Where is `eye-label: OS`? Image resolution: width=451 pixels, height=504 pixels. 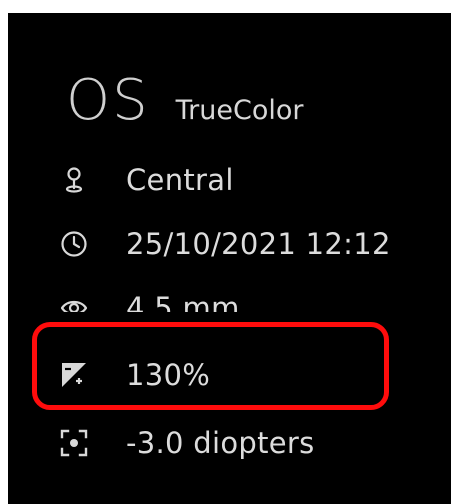
eye-label: OS is located at coordinates (108, 100).